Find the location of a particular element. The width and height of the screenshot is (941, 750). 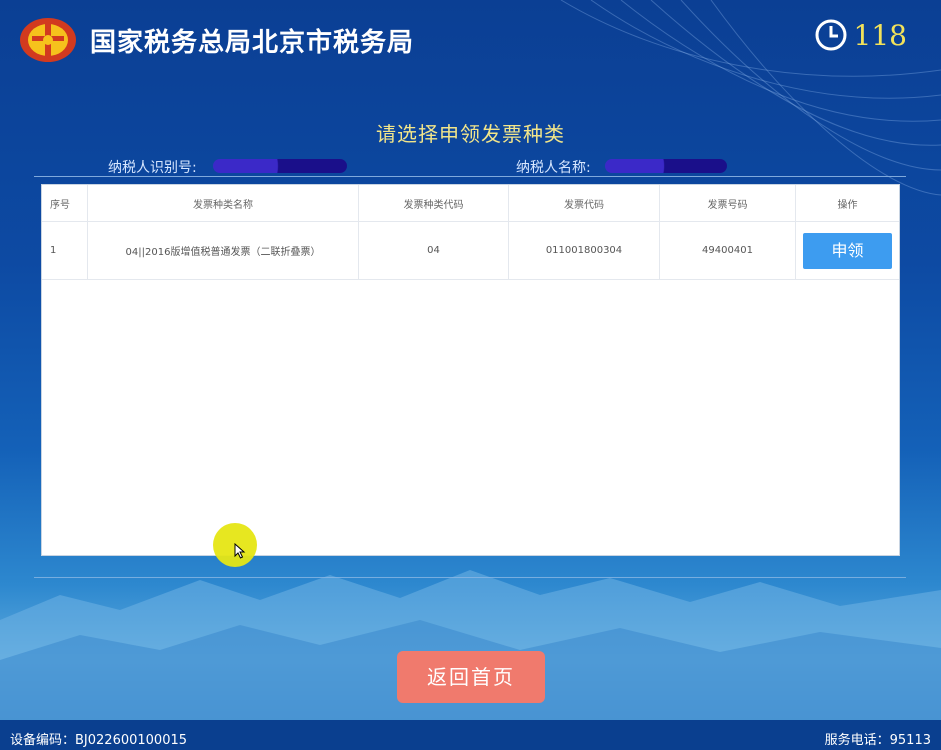

column-header-invoice-code: 发票代码 is located at coordinates (584, 203).